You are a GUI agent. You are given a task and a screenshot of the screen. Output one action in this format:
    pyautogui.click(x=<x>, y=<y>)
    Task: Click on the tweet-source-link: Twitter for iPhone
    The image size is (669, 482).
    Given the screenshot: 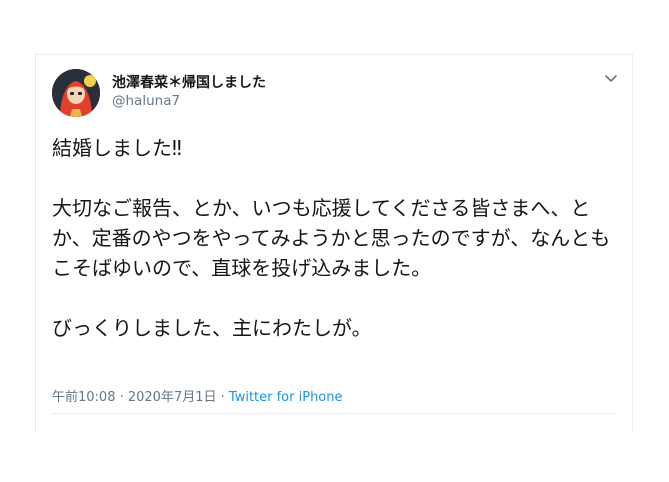 What is the action you would take?
    pyautogui.click(x=286, y=397)
    